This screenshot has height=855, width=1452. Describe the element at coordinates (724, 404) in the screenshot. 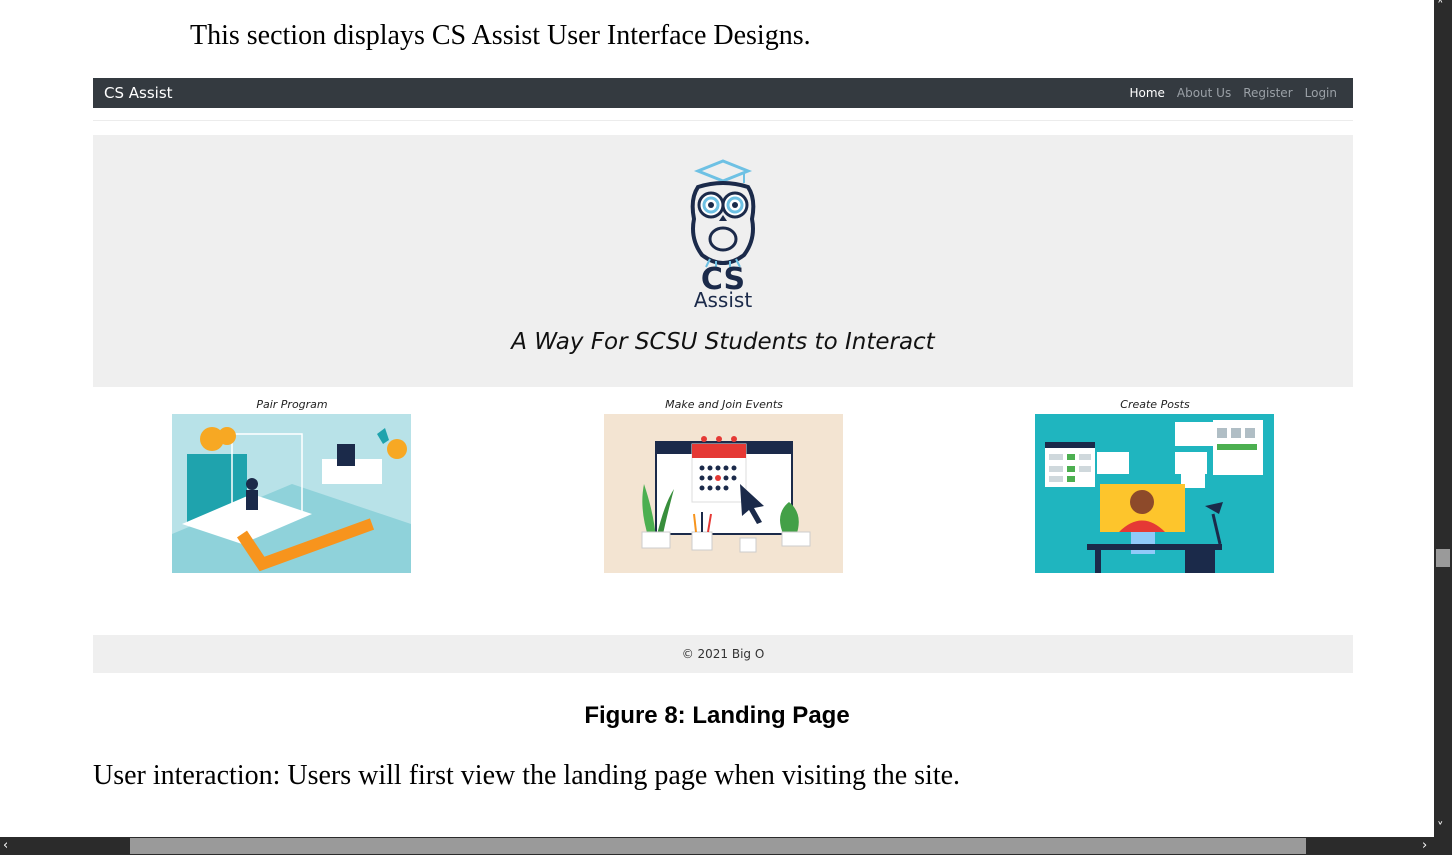

I see `feature-label-events: Make and Join Events` at that location.